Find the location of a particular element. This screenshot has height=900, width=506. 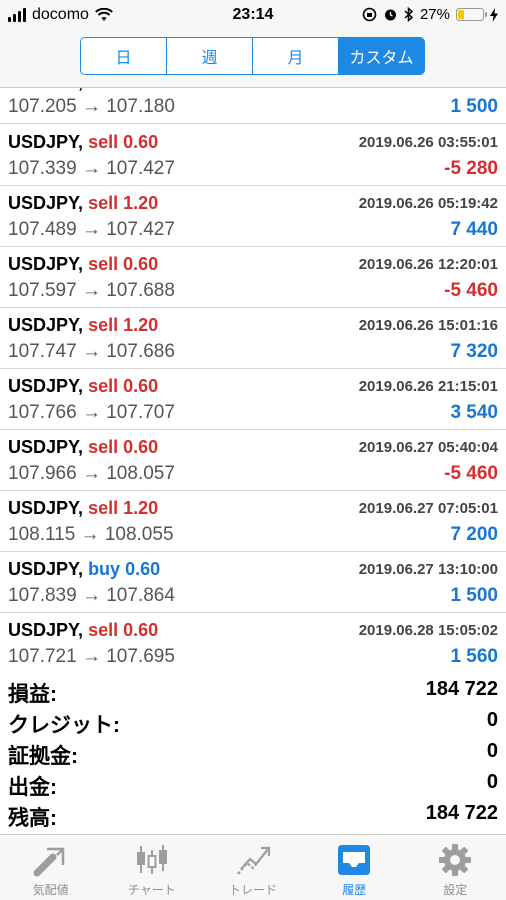

battery-icon is located at coordinates (471, 14).